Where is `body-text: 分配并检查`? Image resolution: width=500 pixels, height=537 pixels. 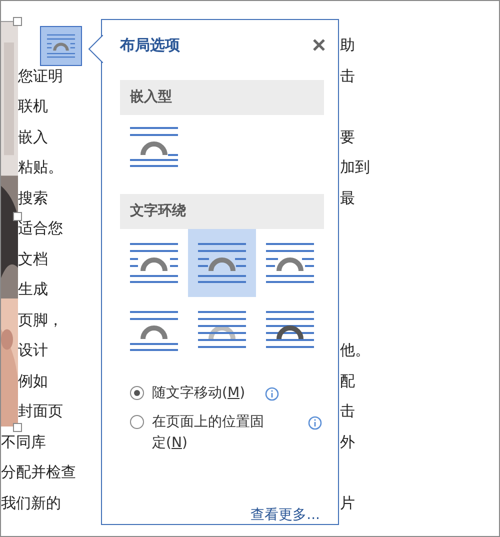 body-text: 分配并检查 is located at coordinates (38, 472).